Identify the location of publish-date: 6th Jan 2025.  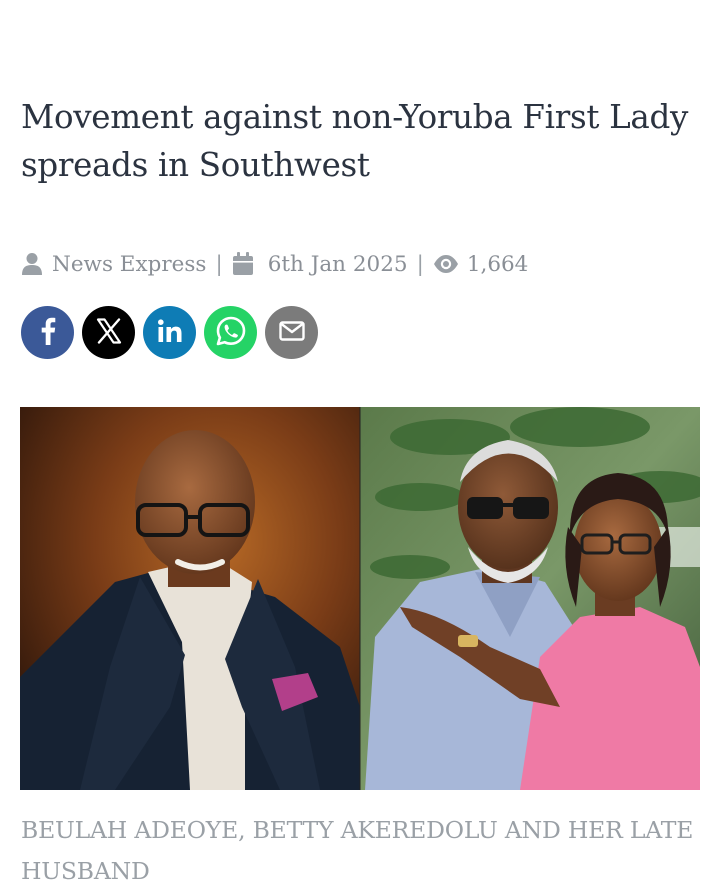
(337, 264).